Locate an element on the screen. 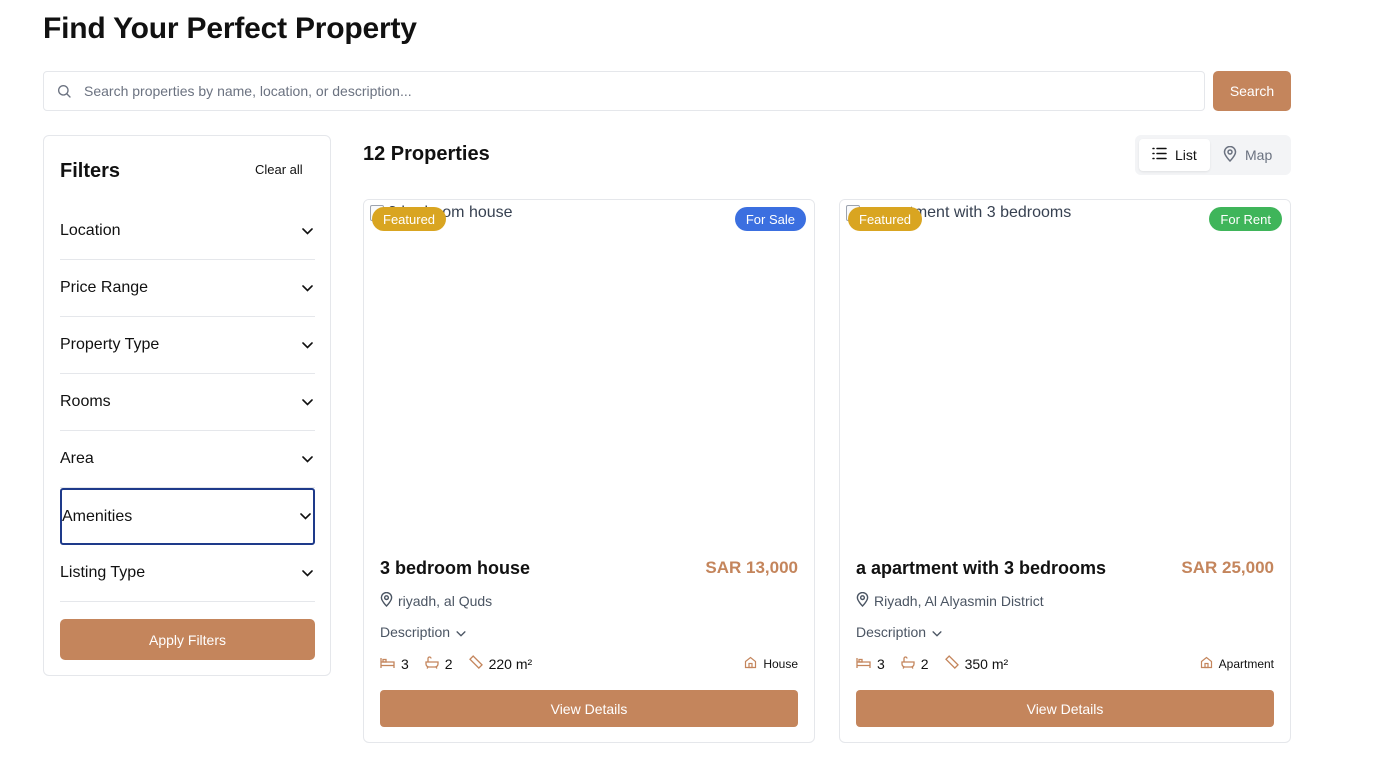 This screenshot has width=1390, height=763. list-view-button: List is located at coordinates (1174, 155).